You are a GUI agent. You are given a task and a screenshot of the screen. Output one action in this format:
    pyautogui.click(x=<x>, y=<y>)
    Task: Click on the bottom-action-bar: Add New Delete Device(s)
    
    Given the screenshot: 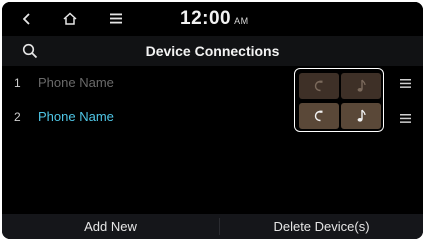 What is the action you would take?
    pyautogui.click(x=212, y=226)
    